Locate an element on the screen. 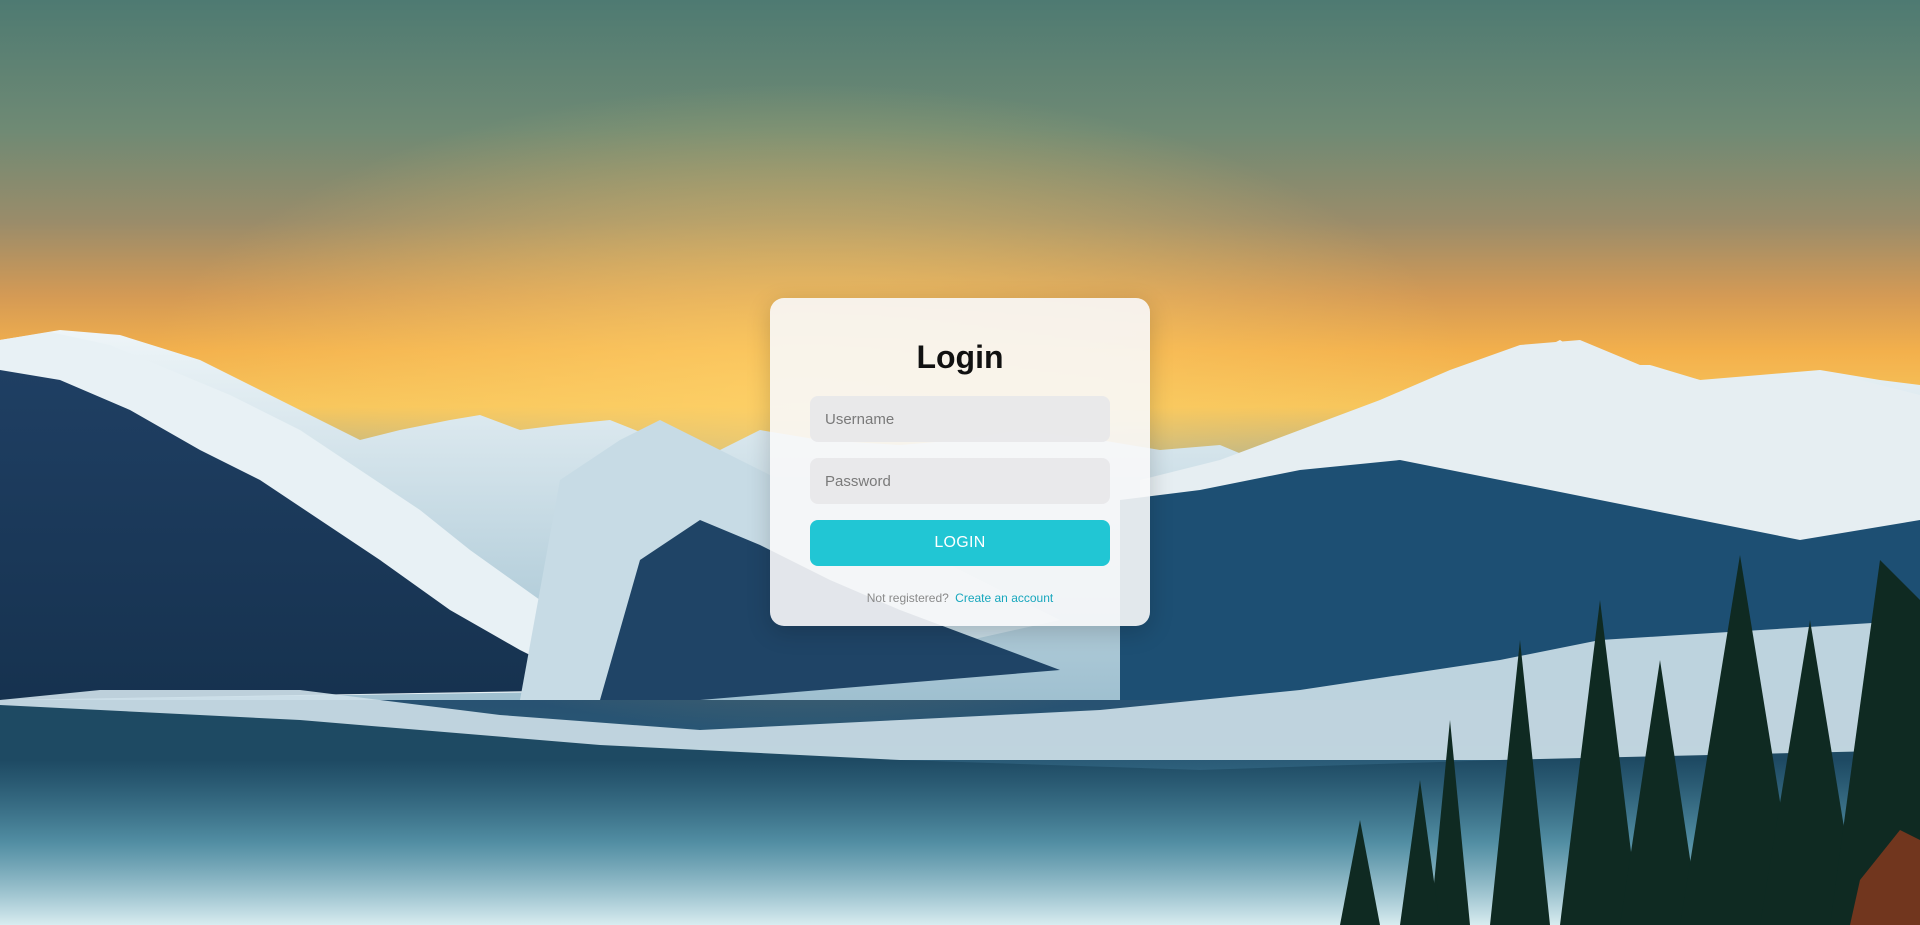  password-input is located at coordinates (960, 481).